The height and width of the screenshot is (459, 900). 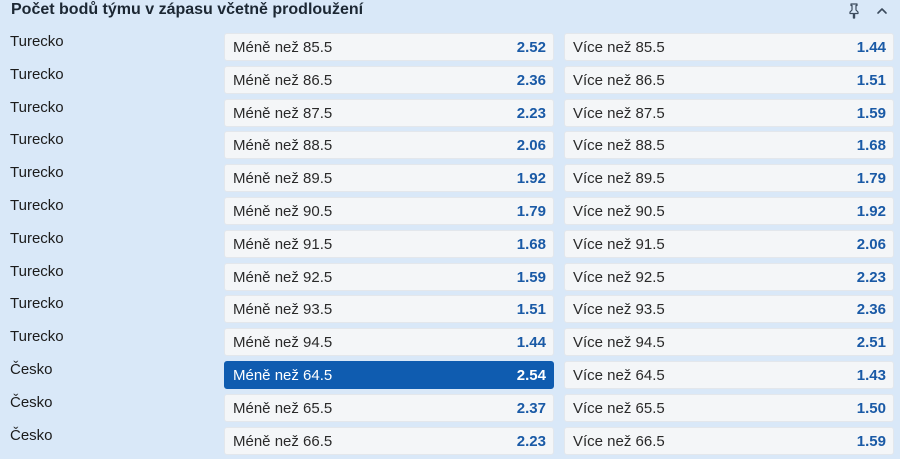 What do you see at coordinates (389, 79) in the screenshot?
I see `under-odds-button: Méně než 86.5 2.36` at bounding box center [389, 79].